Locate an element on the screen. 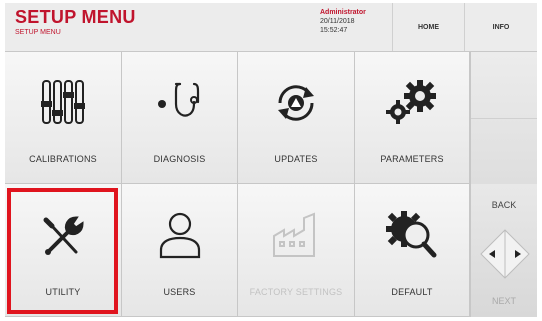  info-button: INFO is located at coordinates (500, 27).